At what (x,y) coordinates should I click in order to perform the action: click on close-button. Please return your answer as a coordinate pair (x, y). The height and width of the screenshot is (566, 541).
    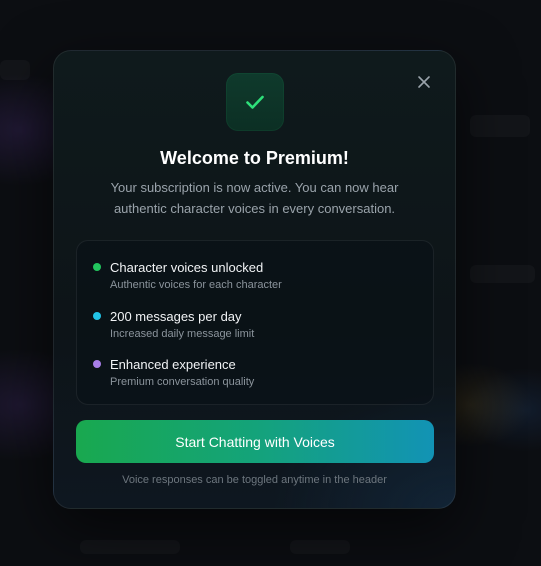
    Looking at the image, I should click on (424, 82).